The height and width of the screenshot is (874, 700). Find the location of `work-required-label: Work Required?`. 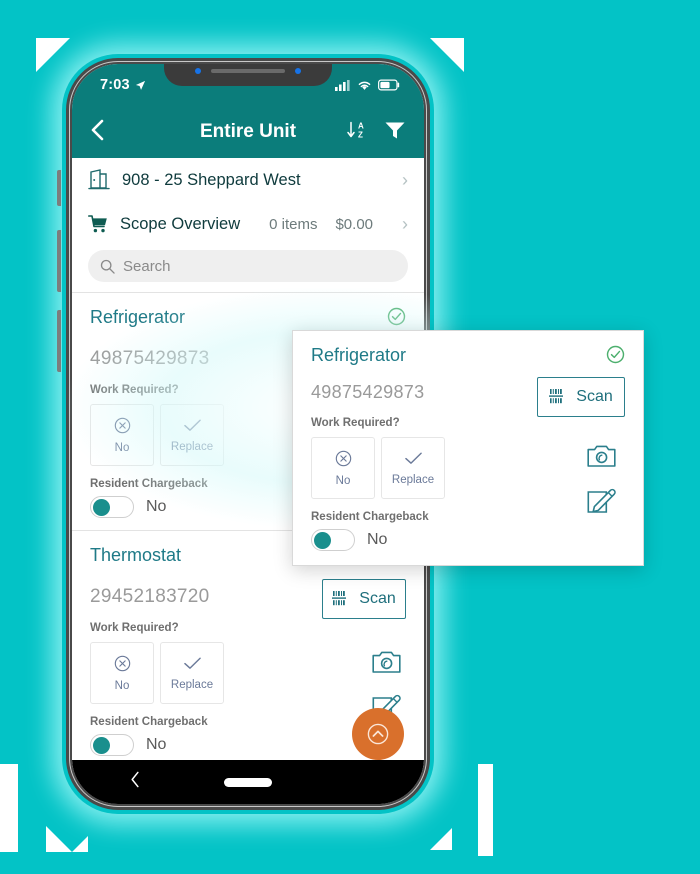

work-required-label: Work Required? is located at coordinates (134, 628).